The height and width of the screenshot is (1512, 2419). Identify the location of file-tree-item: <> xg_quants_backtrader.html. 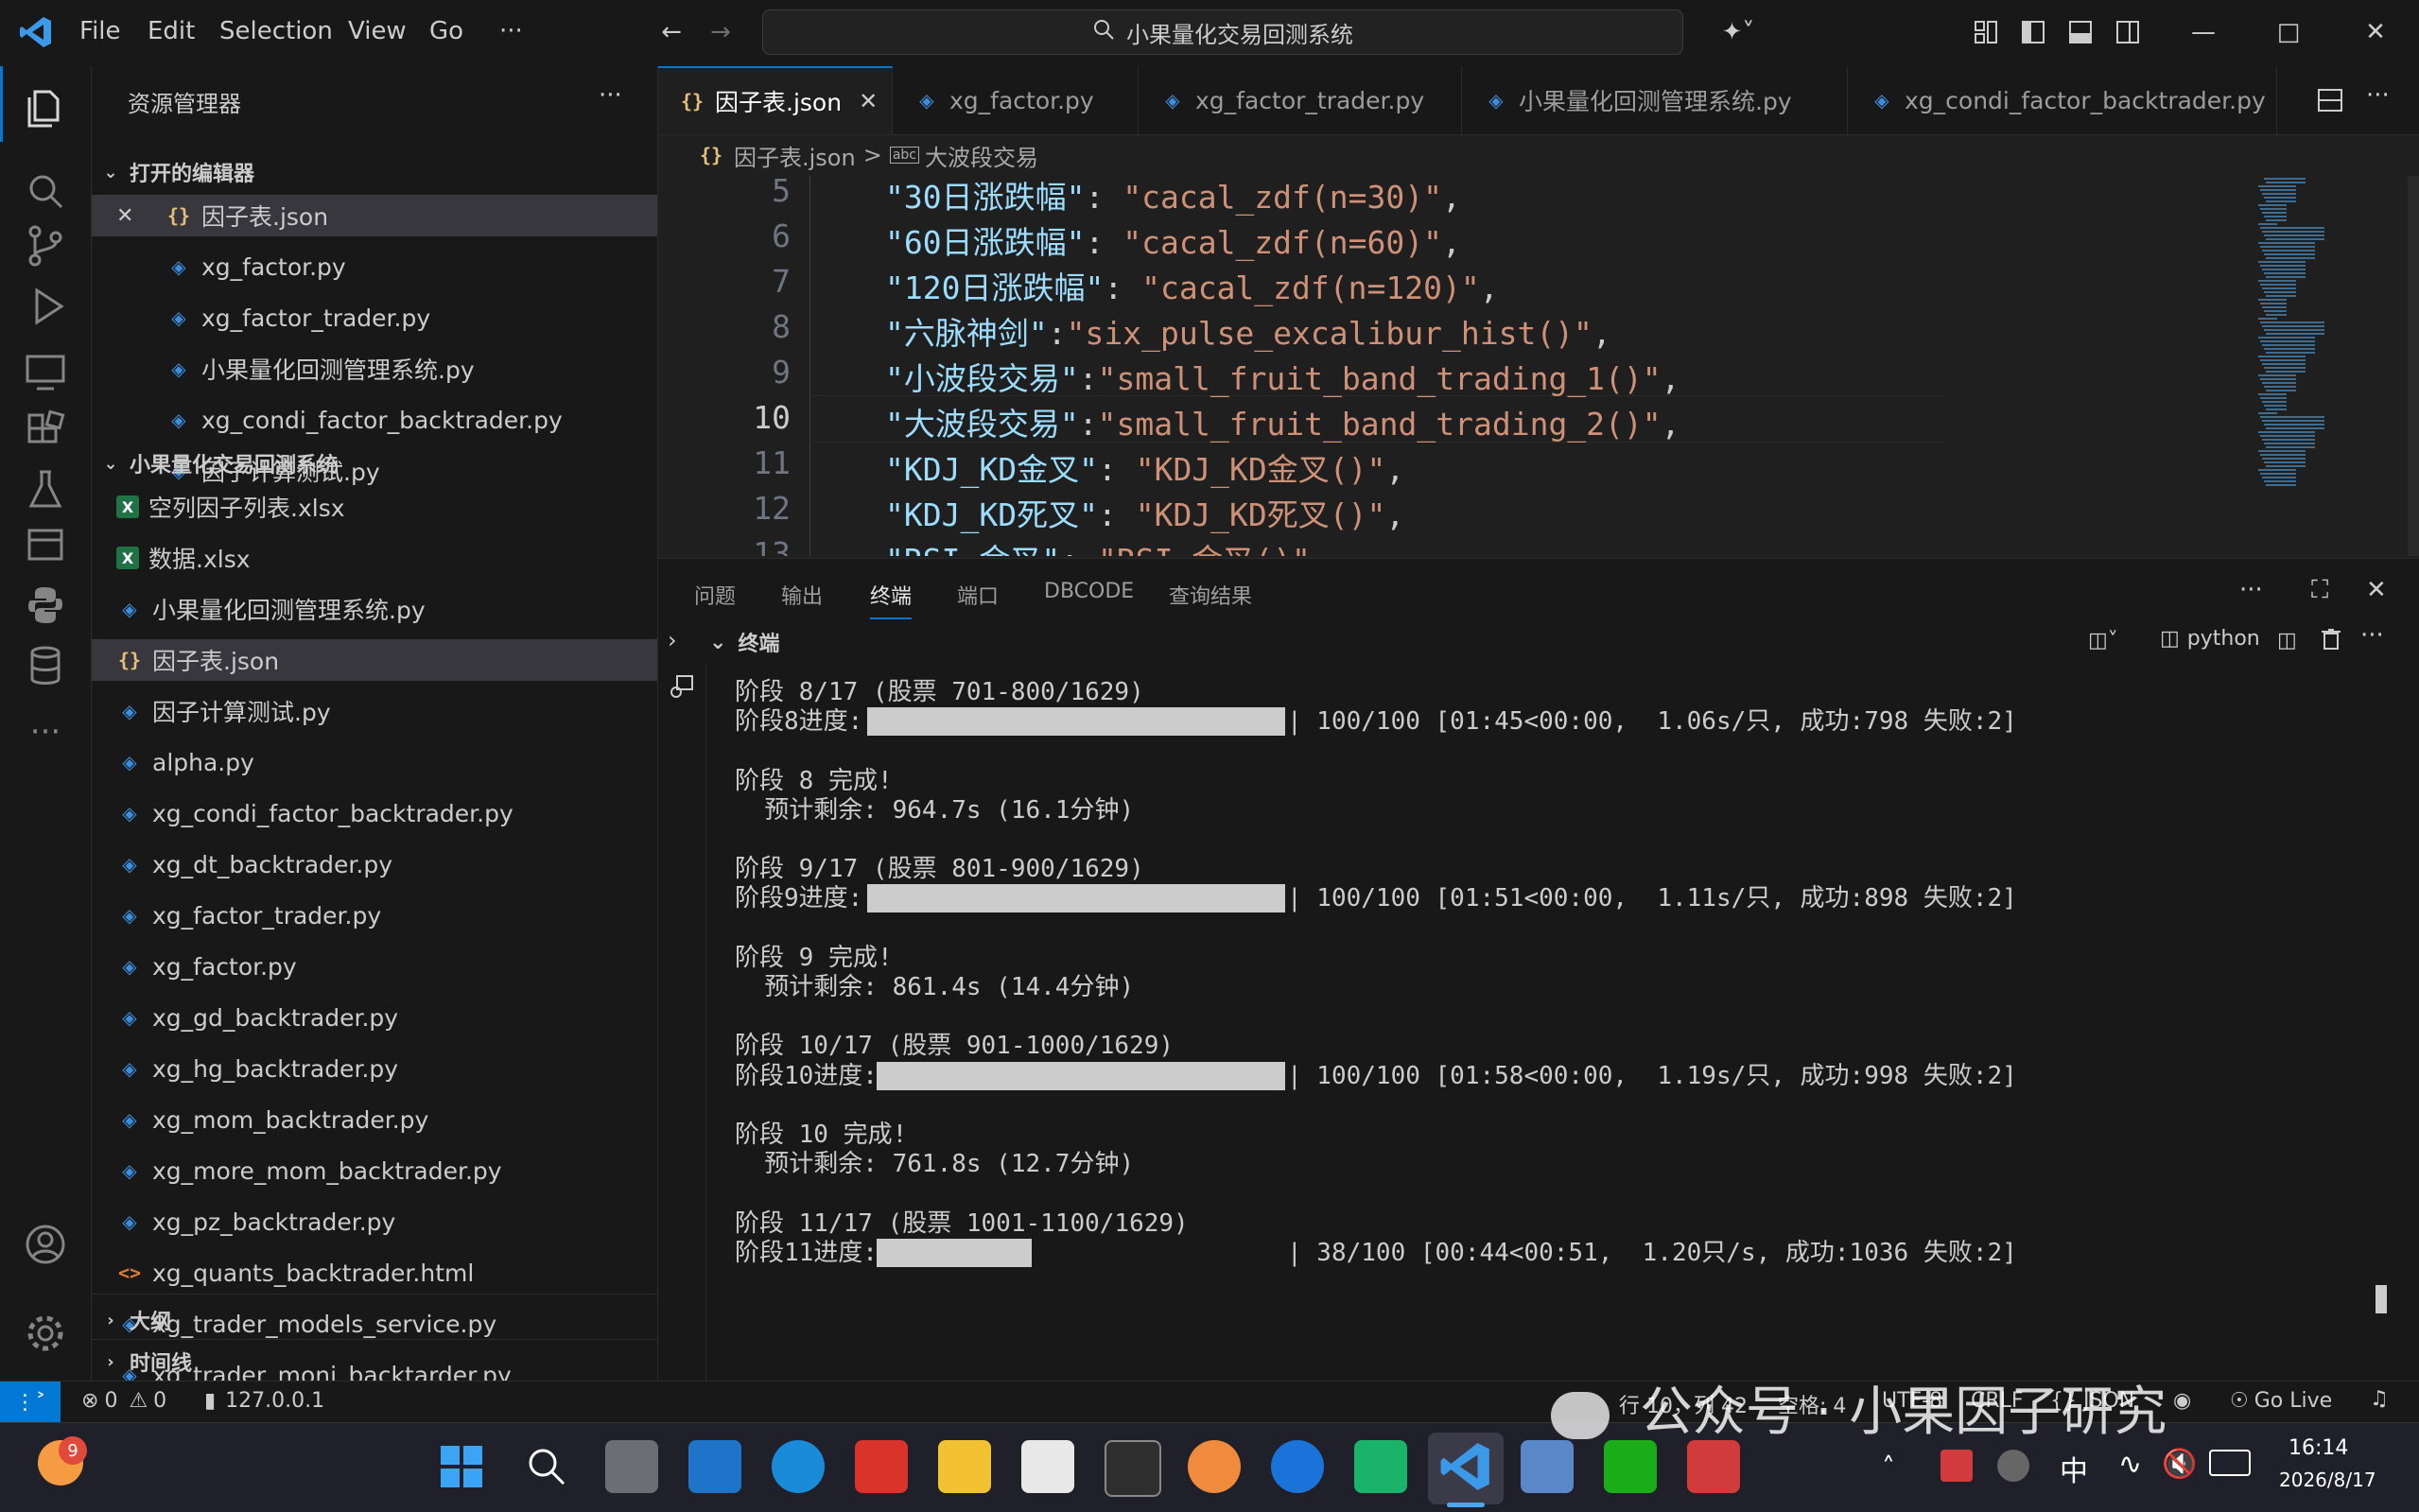
(374, 1273).